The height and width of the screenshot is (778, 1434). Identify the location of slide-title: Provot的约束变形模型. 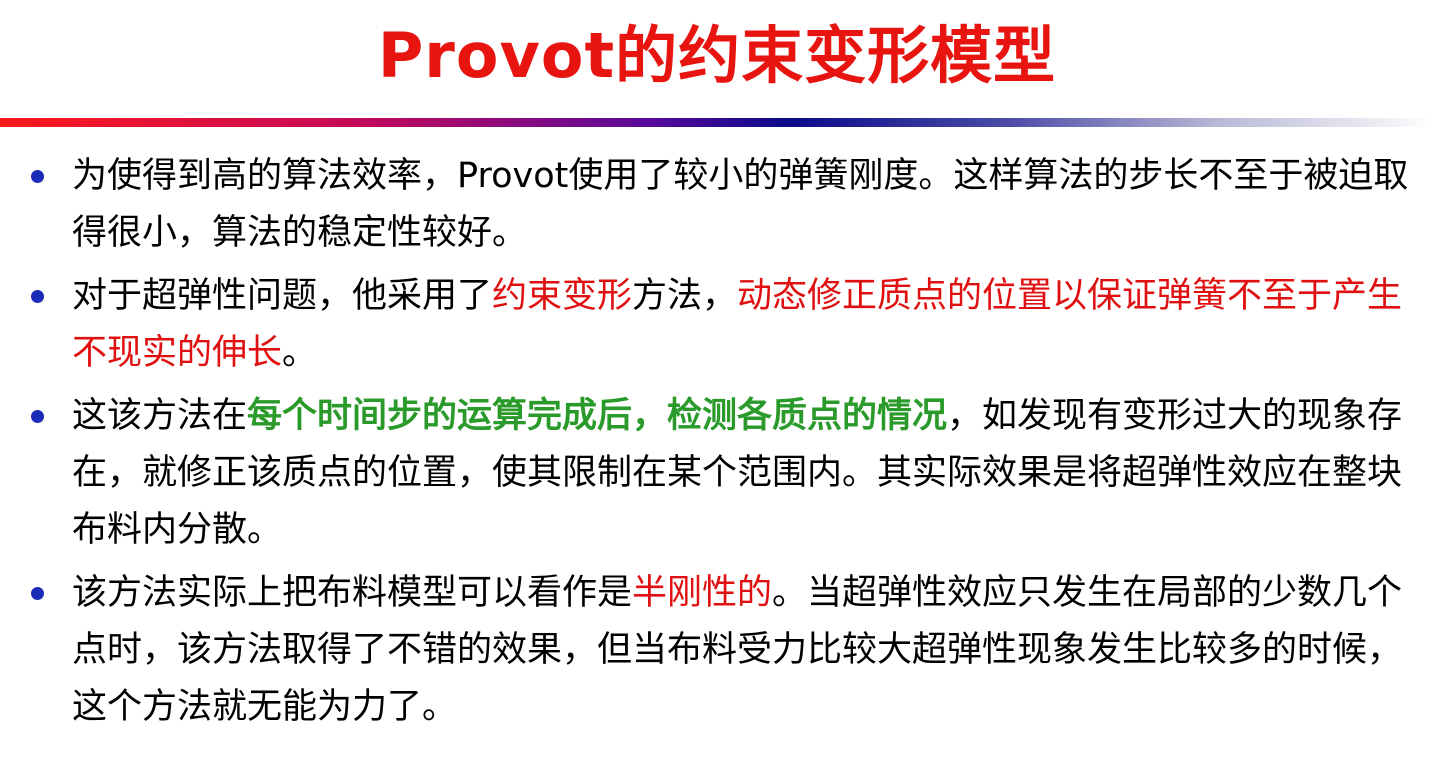
(717, 55).